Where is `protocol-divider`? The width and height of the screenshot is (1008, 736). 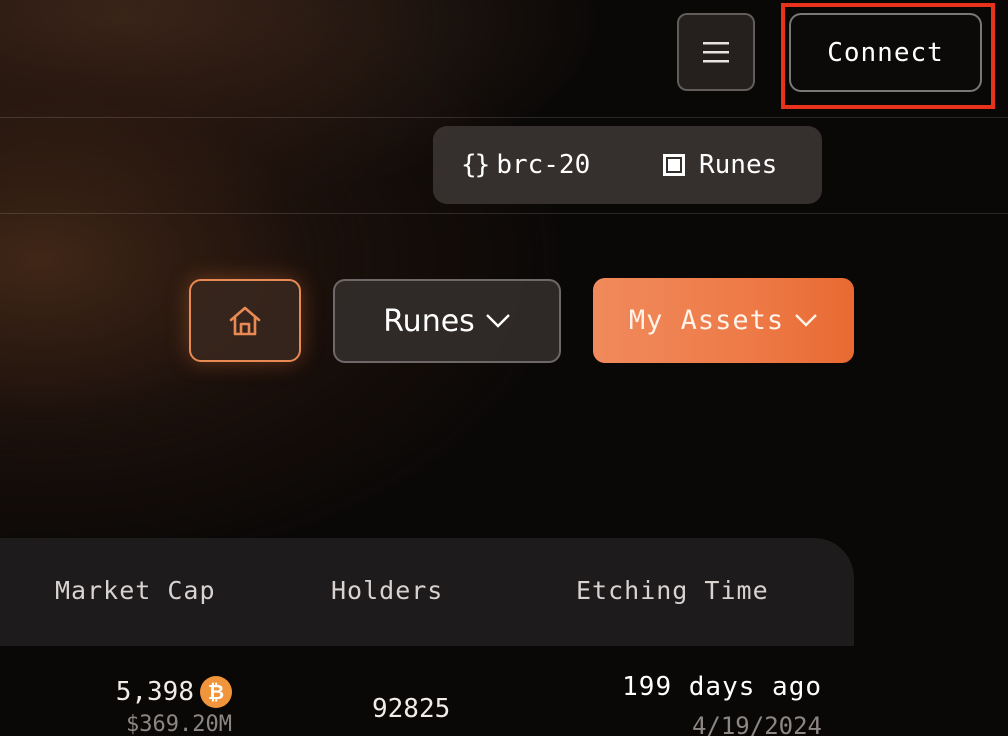 protocol-divider is located at coordinates (504, 213).